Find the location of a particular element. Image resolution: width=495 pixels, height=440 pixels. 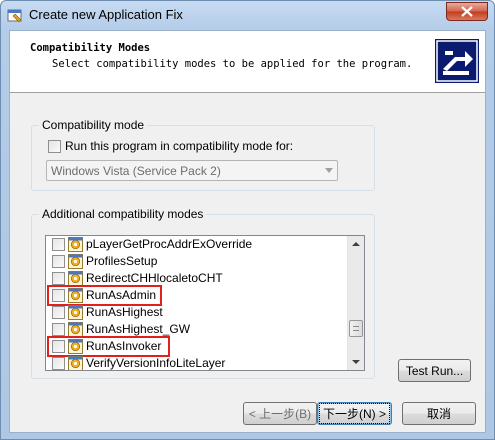

next-button-label: 下一步(N) > is located at coordinates (354, 413).